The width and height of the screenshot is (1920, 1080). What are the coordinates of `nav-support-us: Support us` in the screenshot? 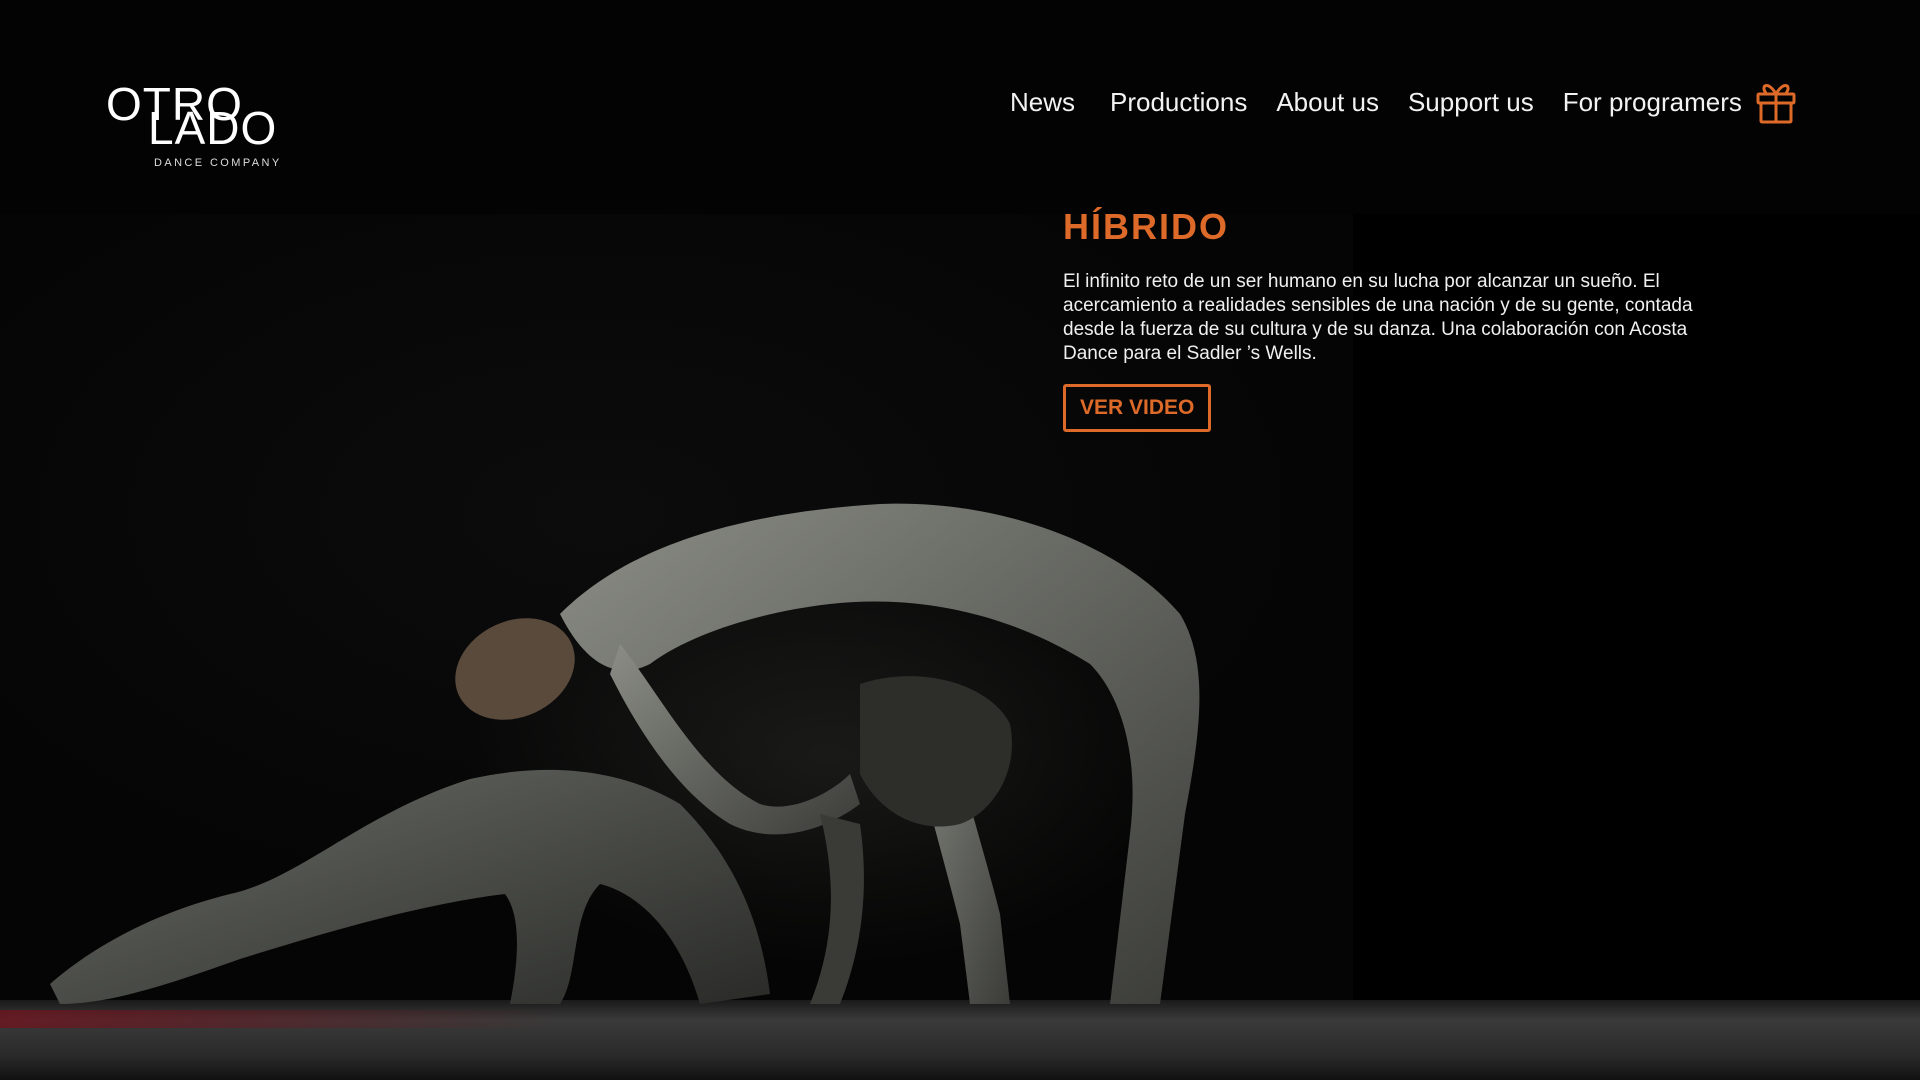 It's located at (1471, 102).